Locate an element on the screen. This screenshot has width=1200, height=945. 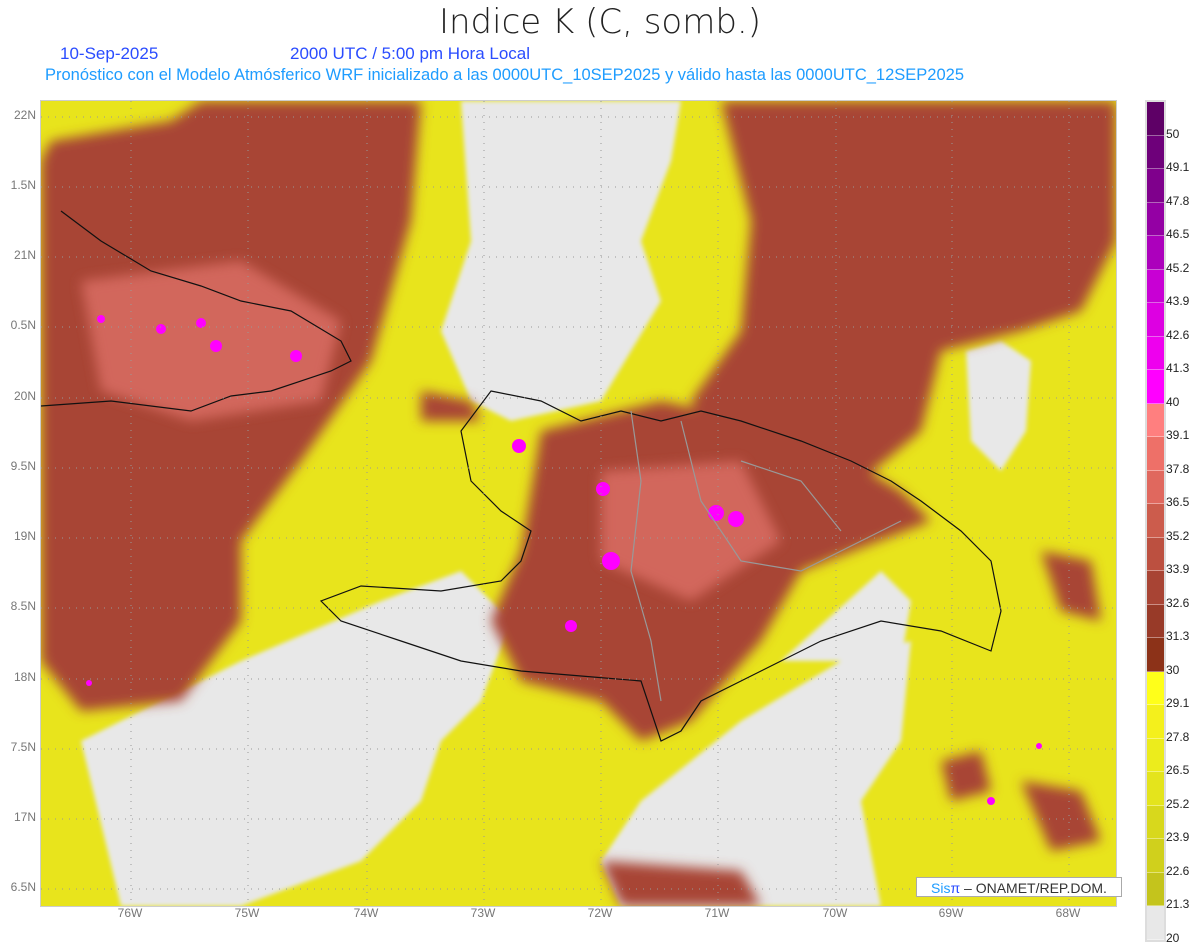
colorbar-label: 22.6 is located at coordinates (1178, 870).